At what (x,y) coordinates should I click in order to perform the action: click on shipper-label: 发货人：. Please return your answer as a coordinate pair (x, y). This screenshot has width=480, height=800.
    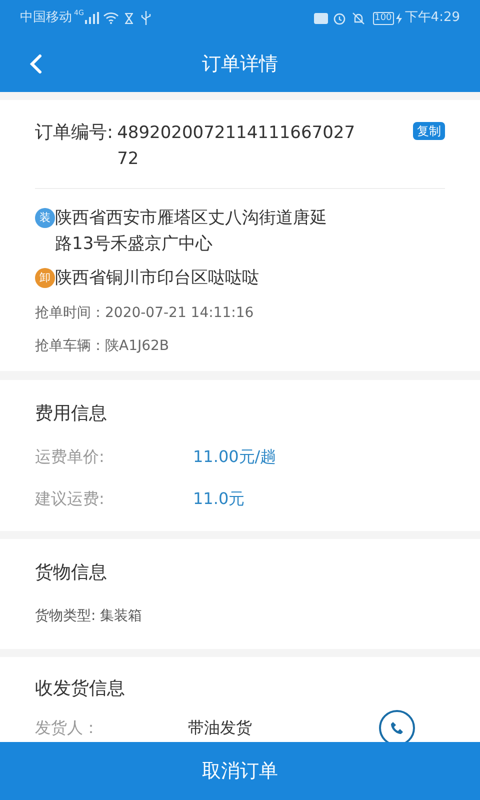
    Looking at the image, I should click on (67, 728).